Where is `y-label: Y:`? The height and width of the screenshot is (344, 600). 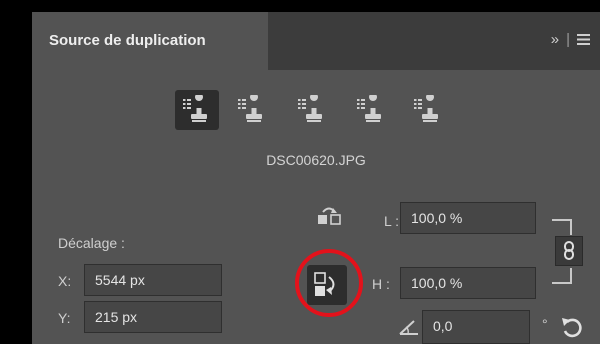
y-label: Y: is located at coordinates (64, 318).